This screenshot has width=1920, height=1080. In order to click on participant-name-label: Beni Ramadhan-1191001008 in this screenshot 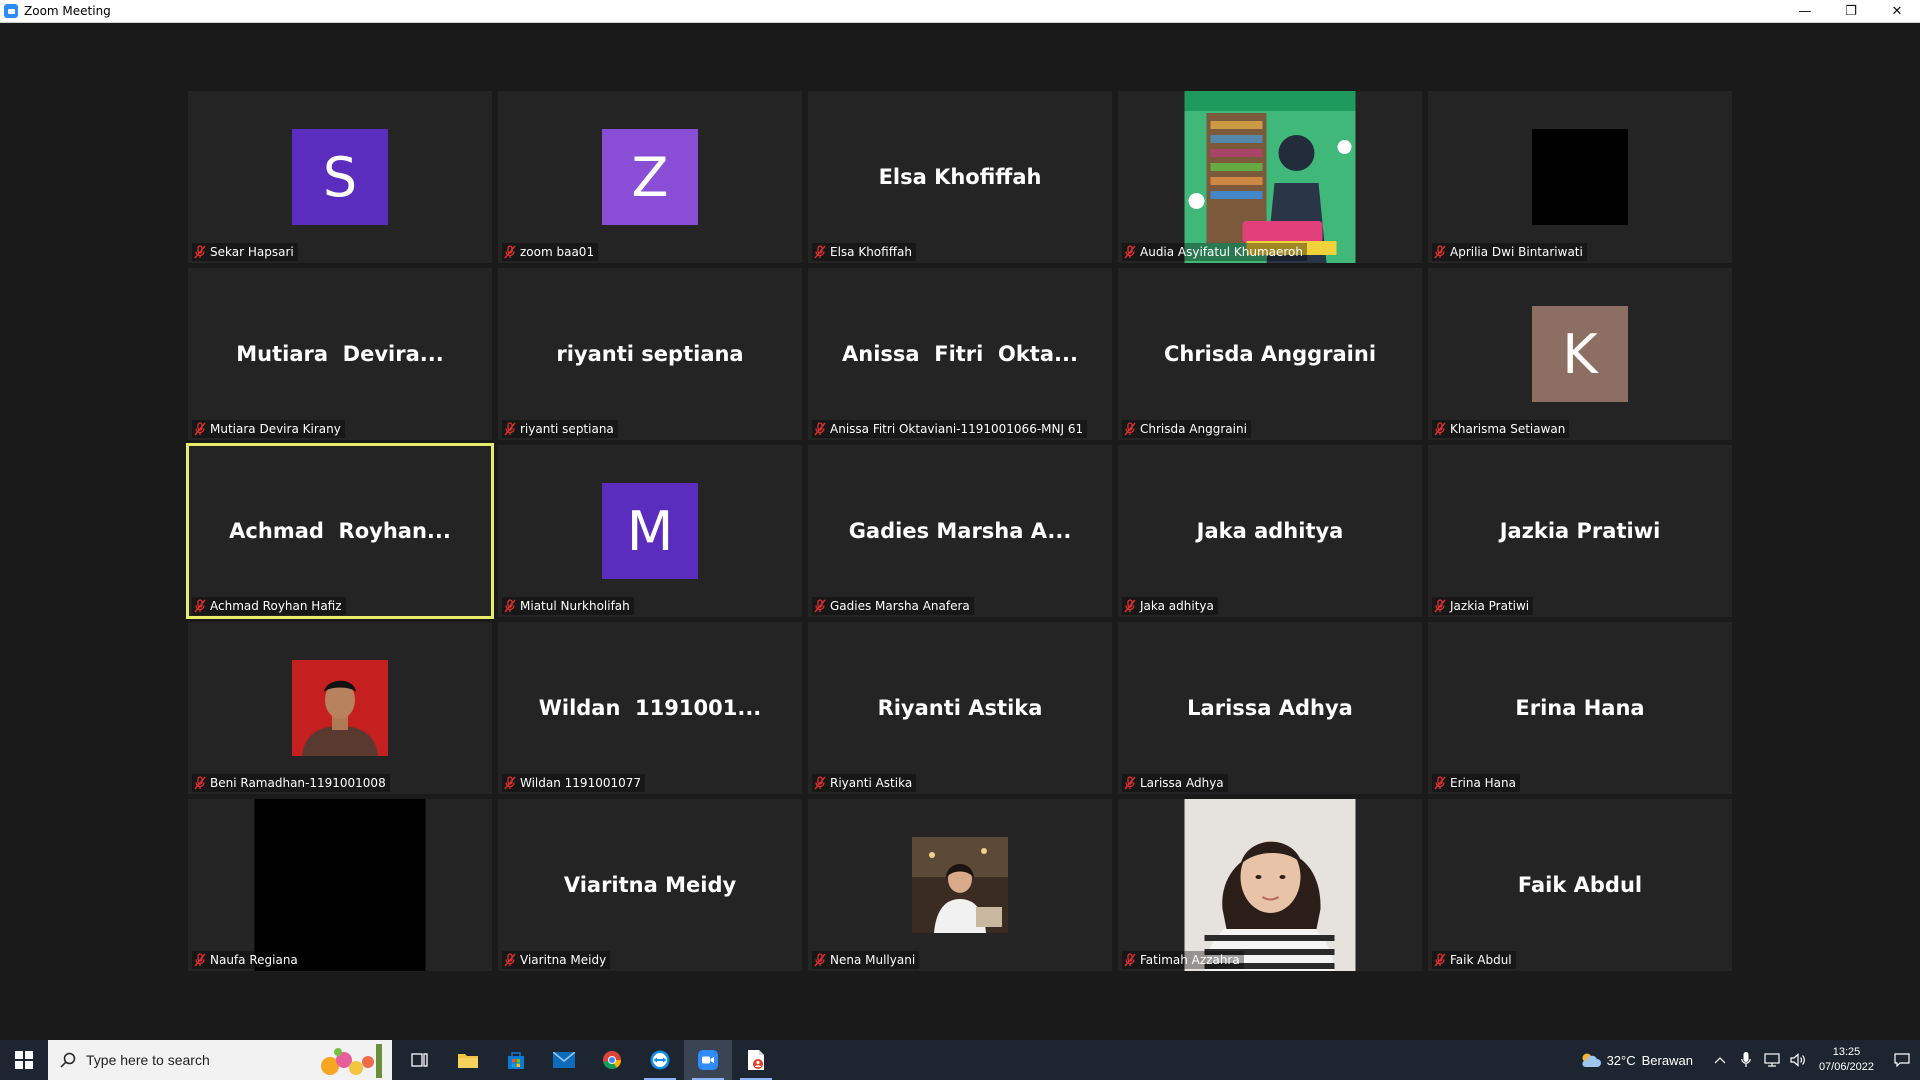, I will do `click(291, 783)`.